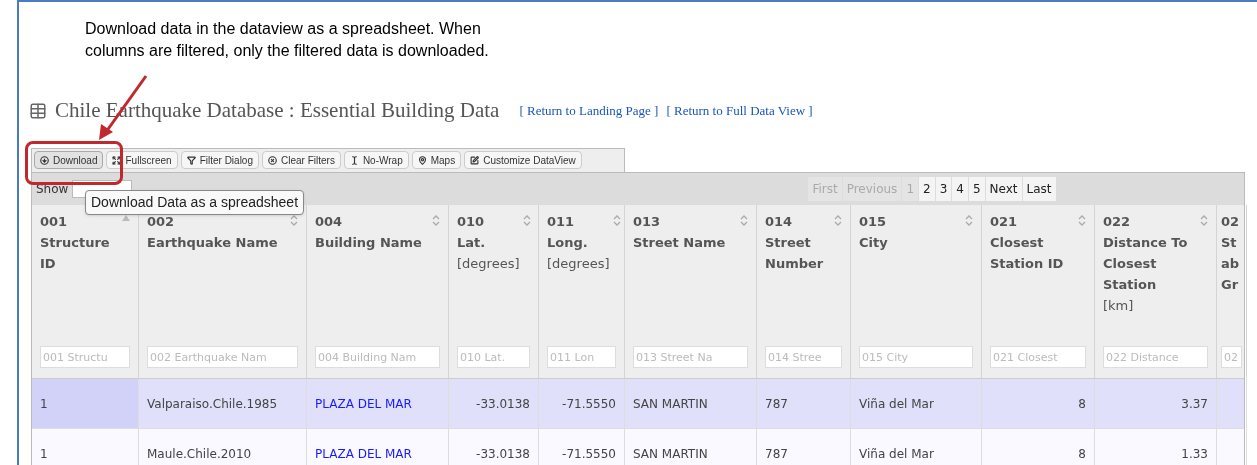 The width and height of the screenshot is (1257, 465). I want to click on column-filter-field: 021 Closest, so click(1038, 357).